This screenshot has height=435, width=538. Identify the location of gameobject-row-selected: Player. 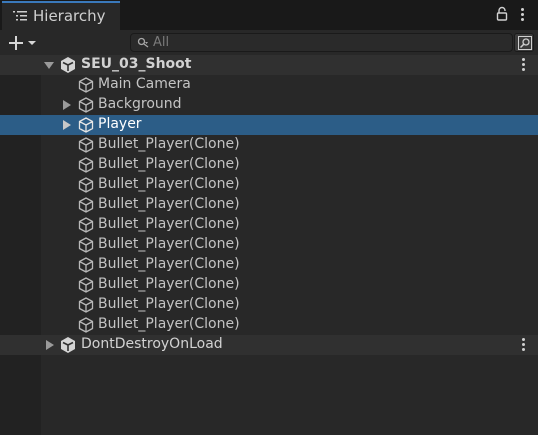
(269, 125).